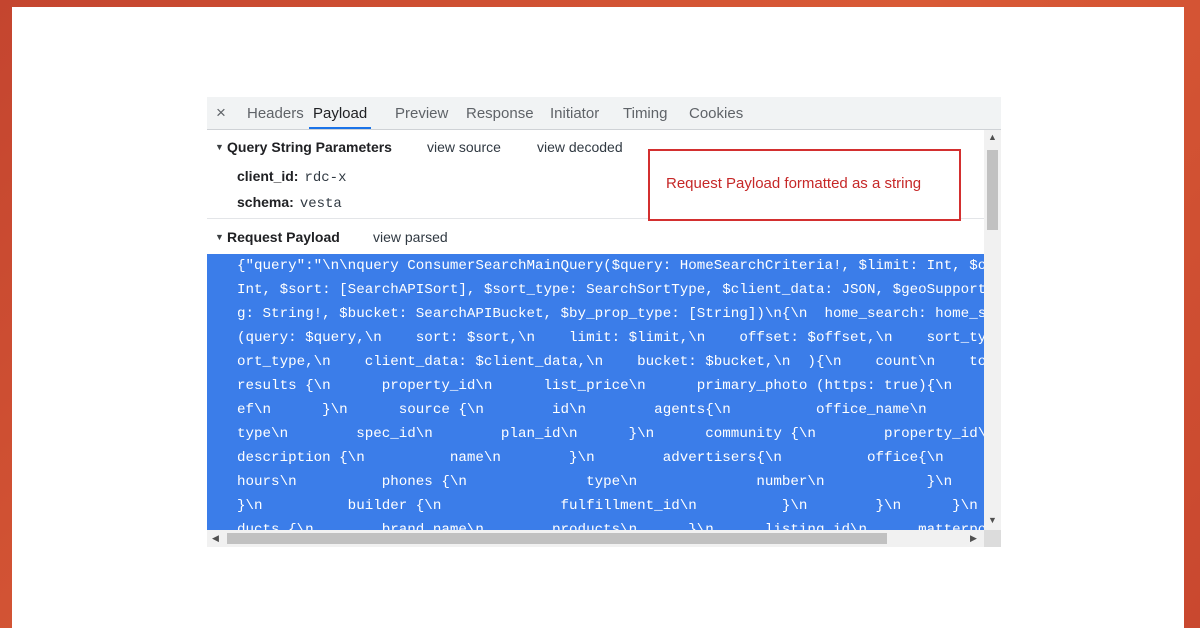  What do you see at coordinates (410, 237) in the screenshot?
I see `view-parsed-link: view parsed` at bounding box center [410, 237].